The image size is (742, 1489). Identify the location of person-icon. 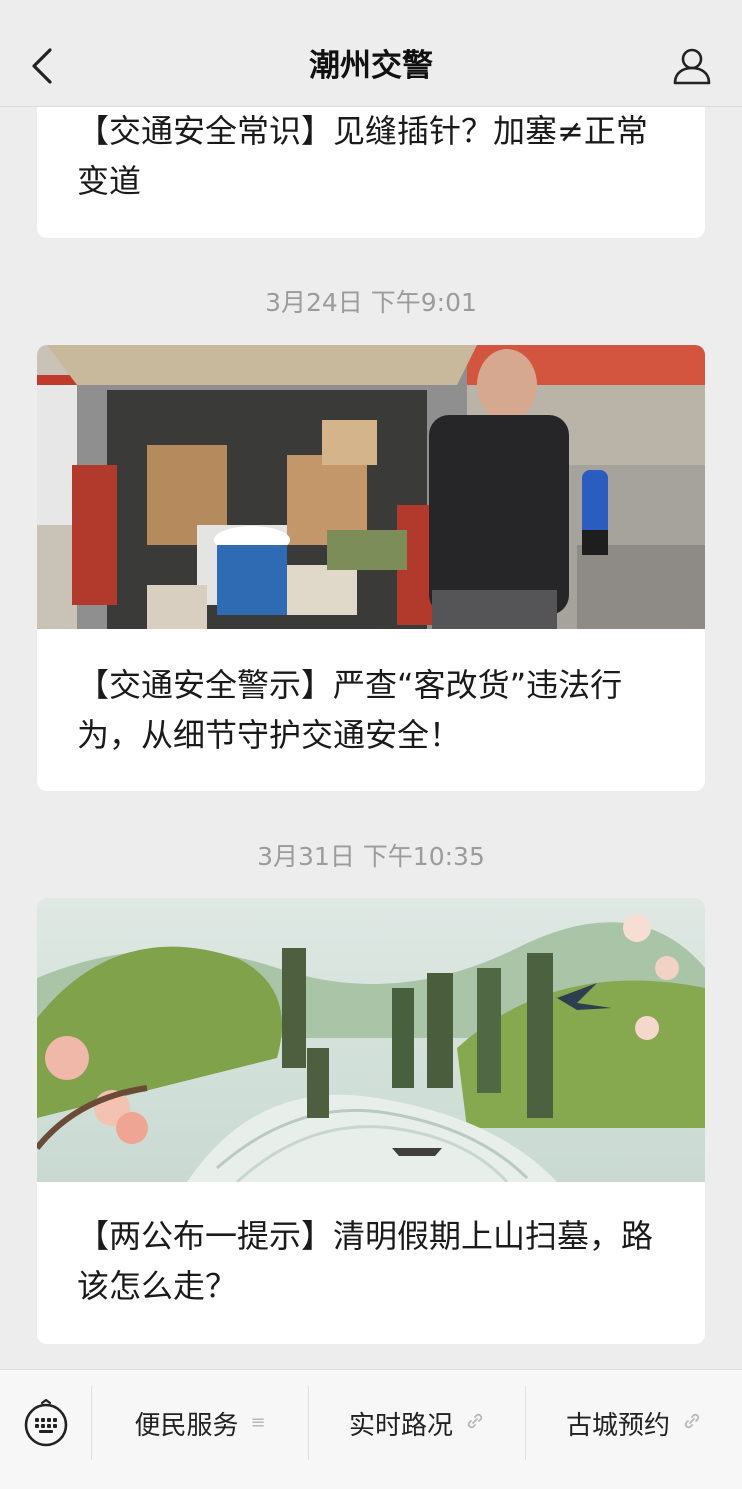
(692, 66).